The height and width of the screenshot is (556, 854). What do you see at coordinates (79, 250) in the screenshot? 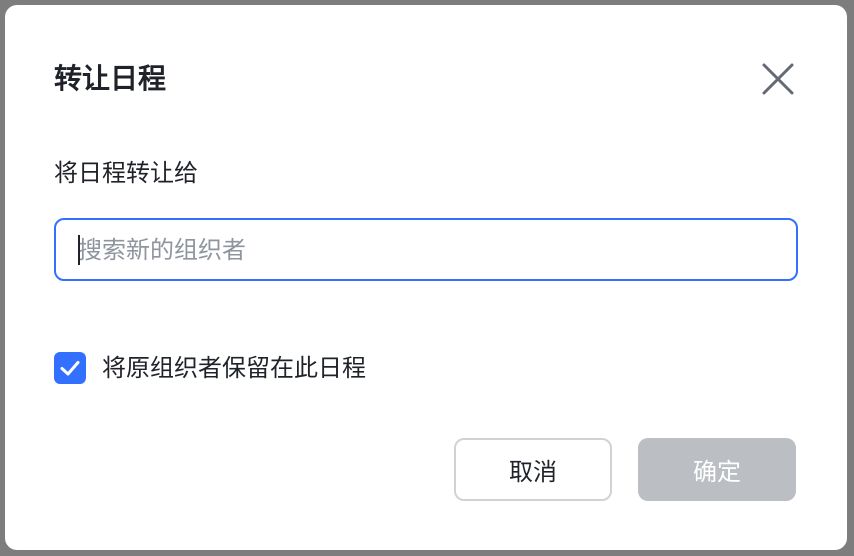
I see `text-caret` at bounding box center [79, 250].